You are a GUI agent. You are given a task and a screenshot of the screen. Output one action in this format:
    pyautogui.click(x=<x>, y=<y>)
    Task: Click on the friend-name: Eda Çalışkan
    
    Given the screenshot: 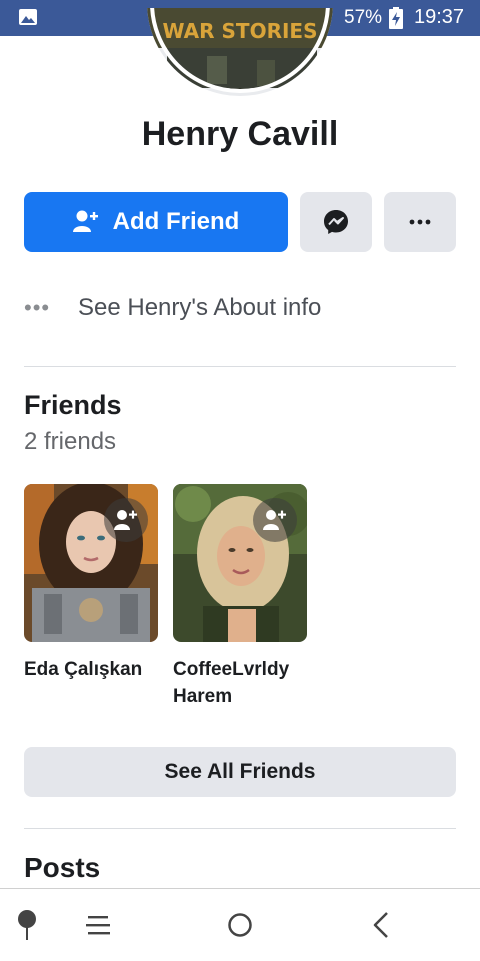 What is the action you would take?
    pyautogui.click(x=91, y=669)
    